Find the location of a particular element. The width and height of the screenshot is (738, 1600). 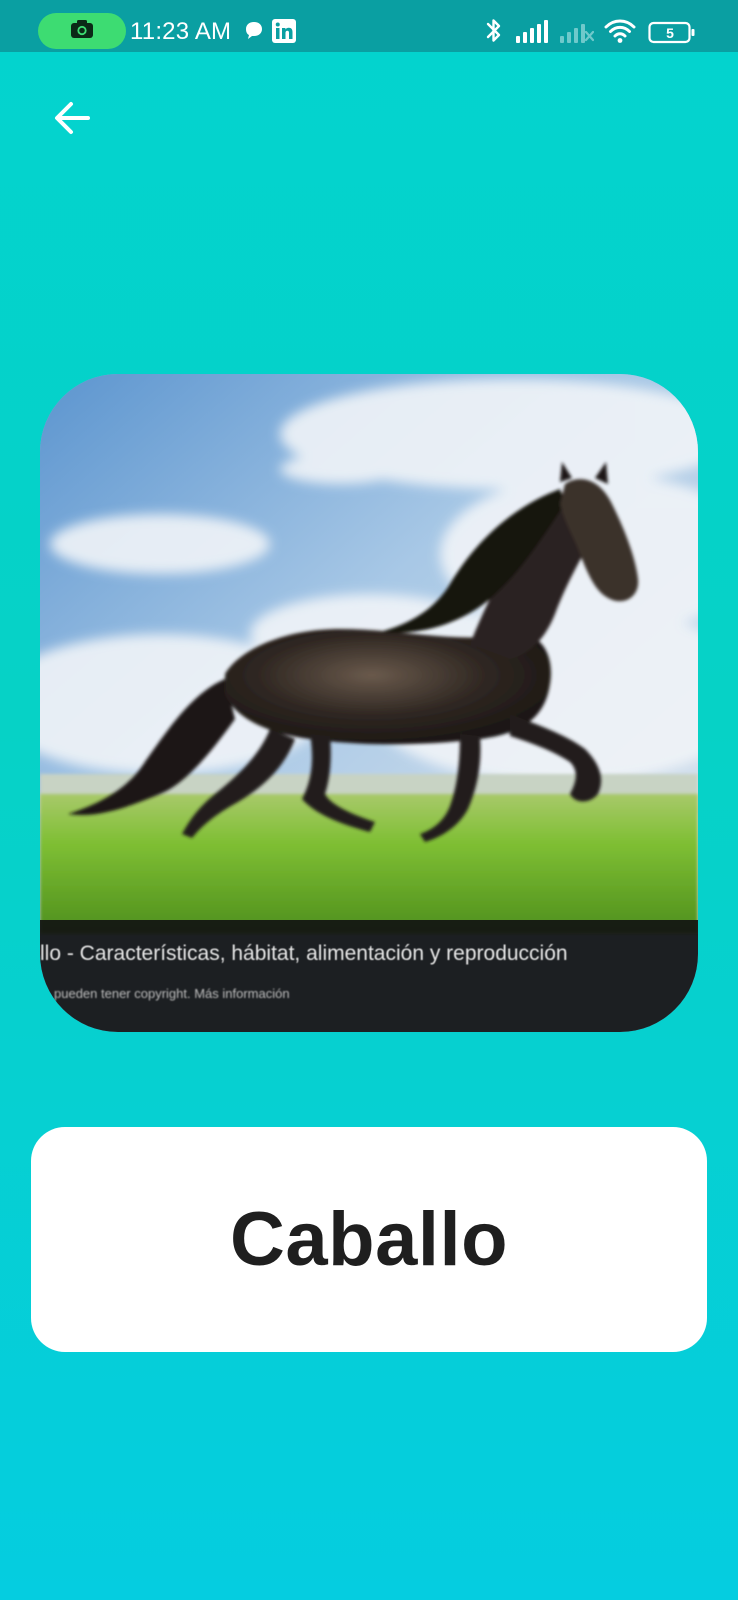

word-label-card: Caballo is located at coordinates (369, 1239).